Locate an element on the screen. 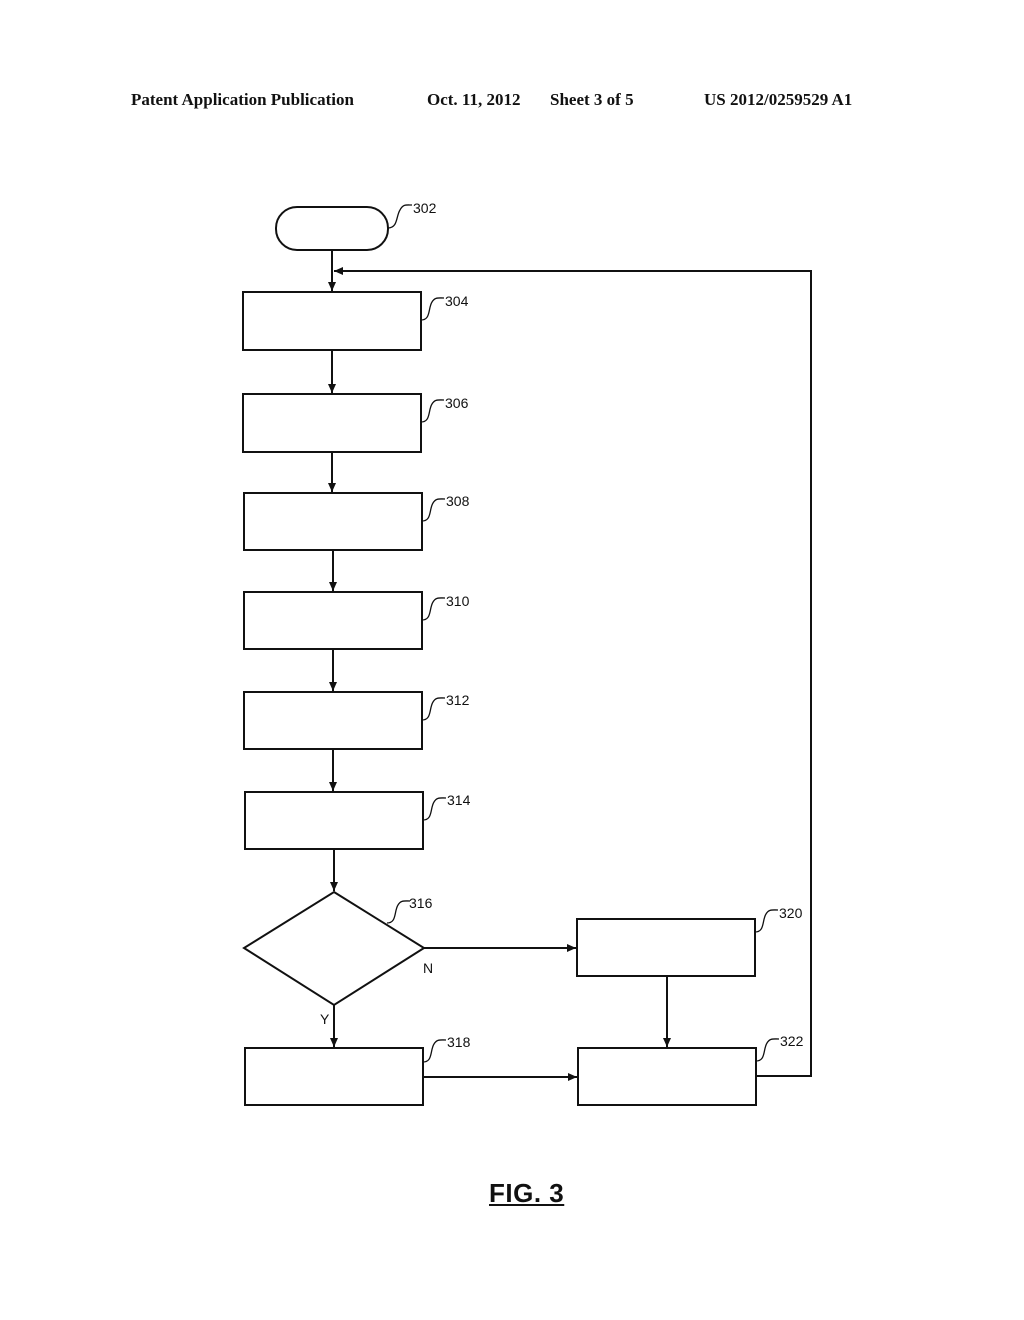 This screenshot has width=1024, height=1320. figure-caption: FIG. 3 is located at coordinates (527, 1193).